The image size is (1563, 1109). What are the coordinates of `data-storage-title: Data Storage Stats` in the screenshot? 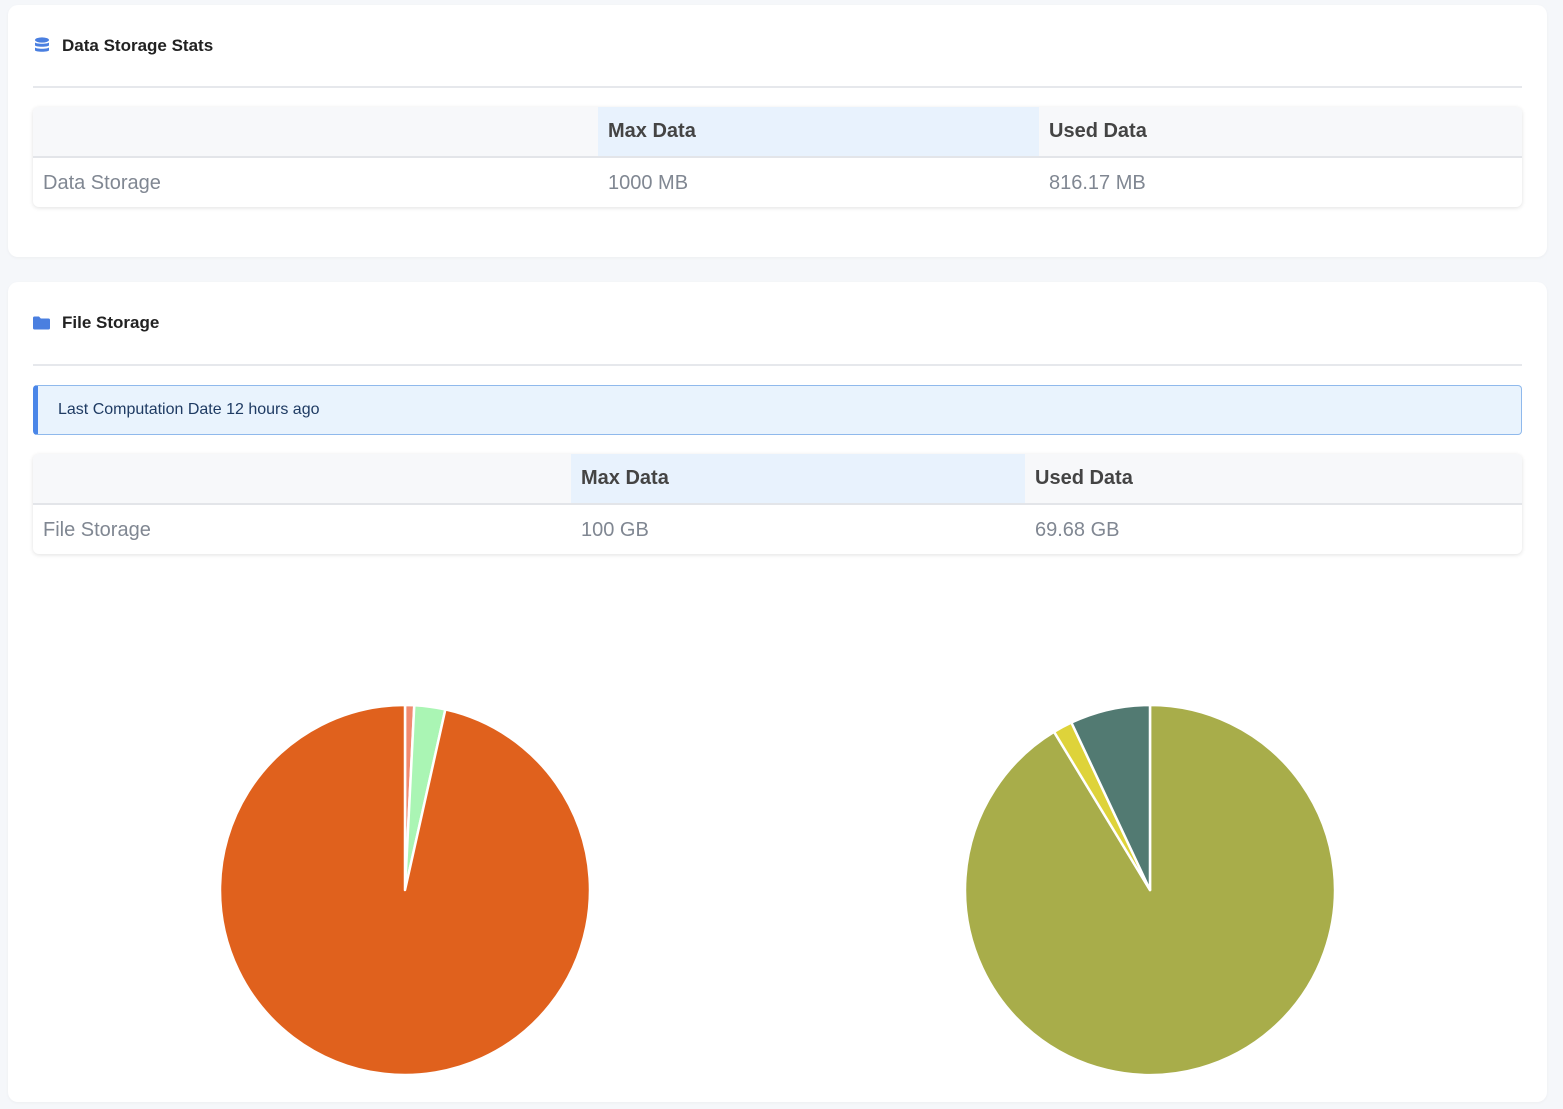 It's located at (138, 45).